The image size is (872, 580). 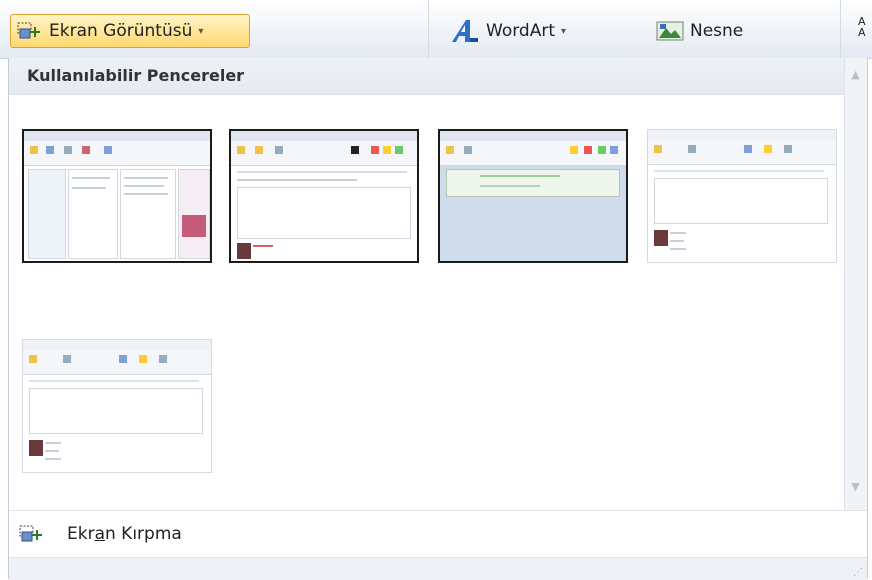 What do you see at coordinates (465, 31) in the screenshot?
I see `wordart-icon` at bounding box center [465, 31].